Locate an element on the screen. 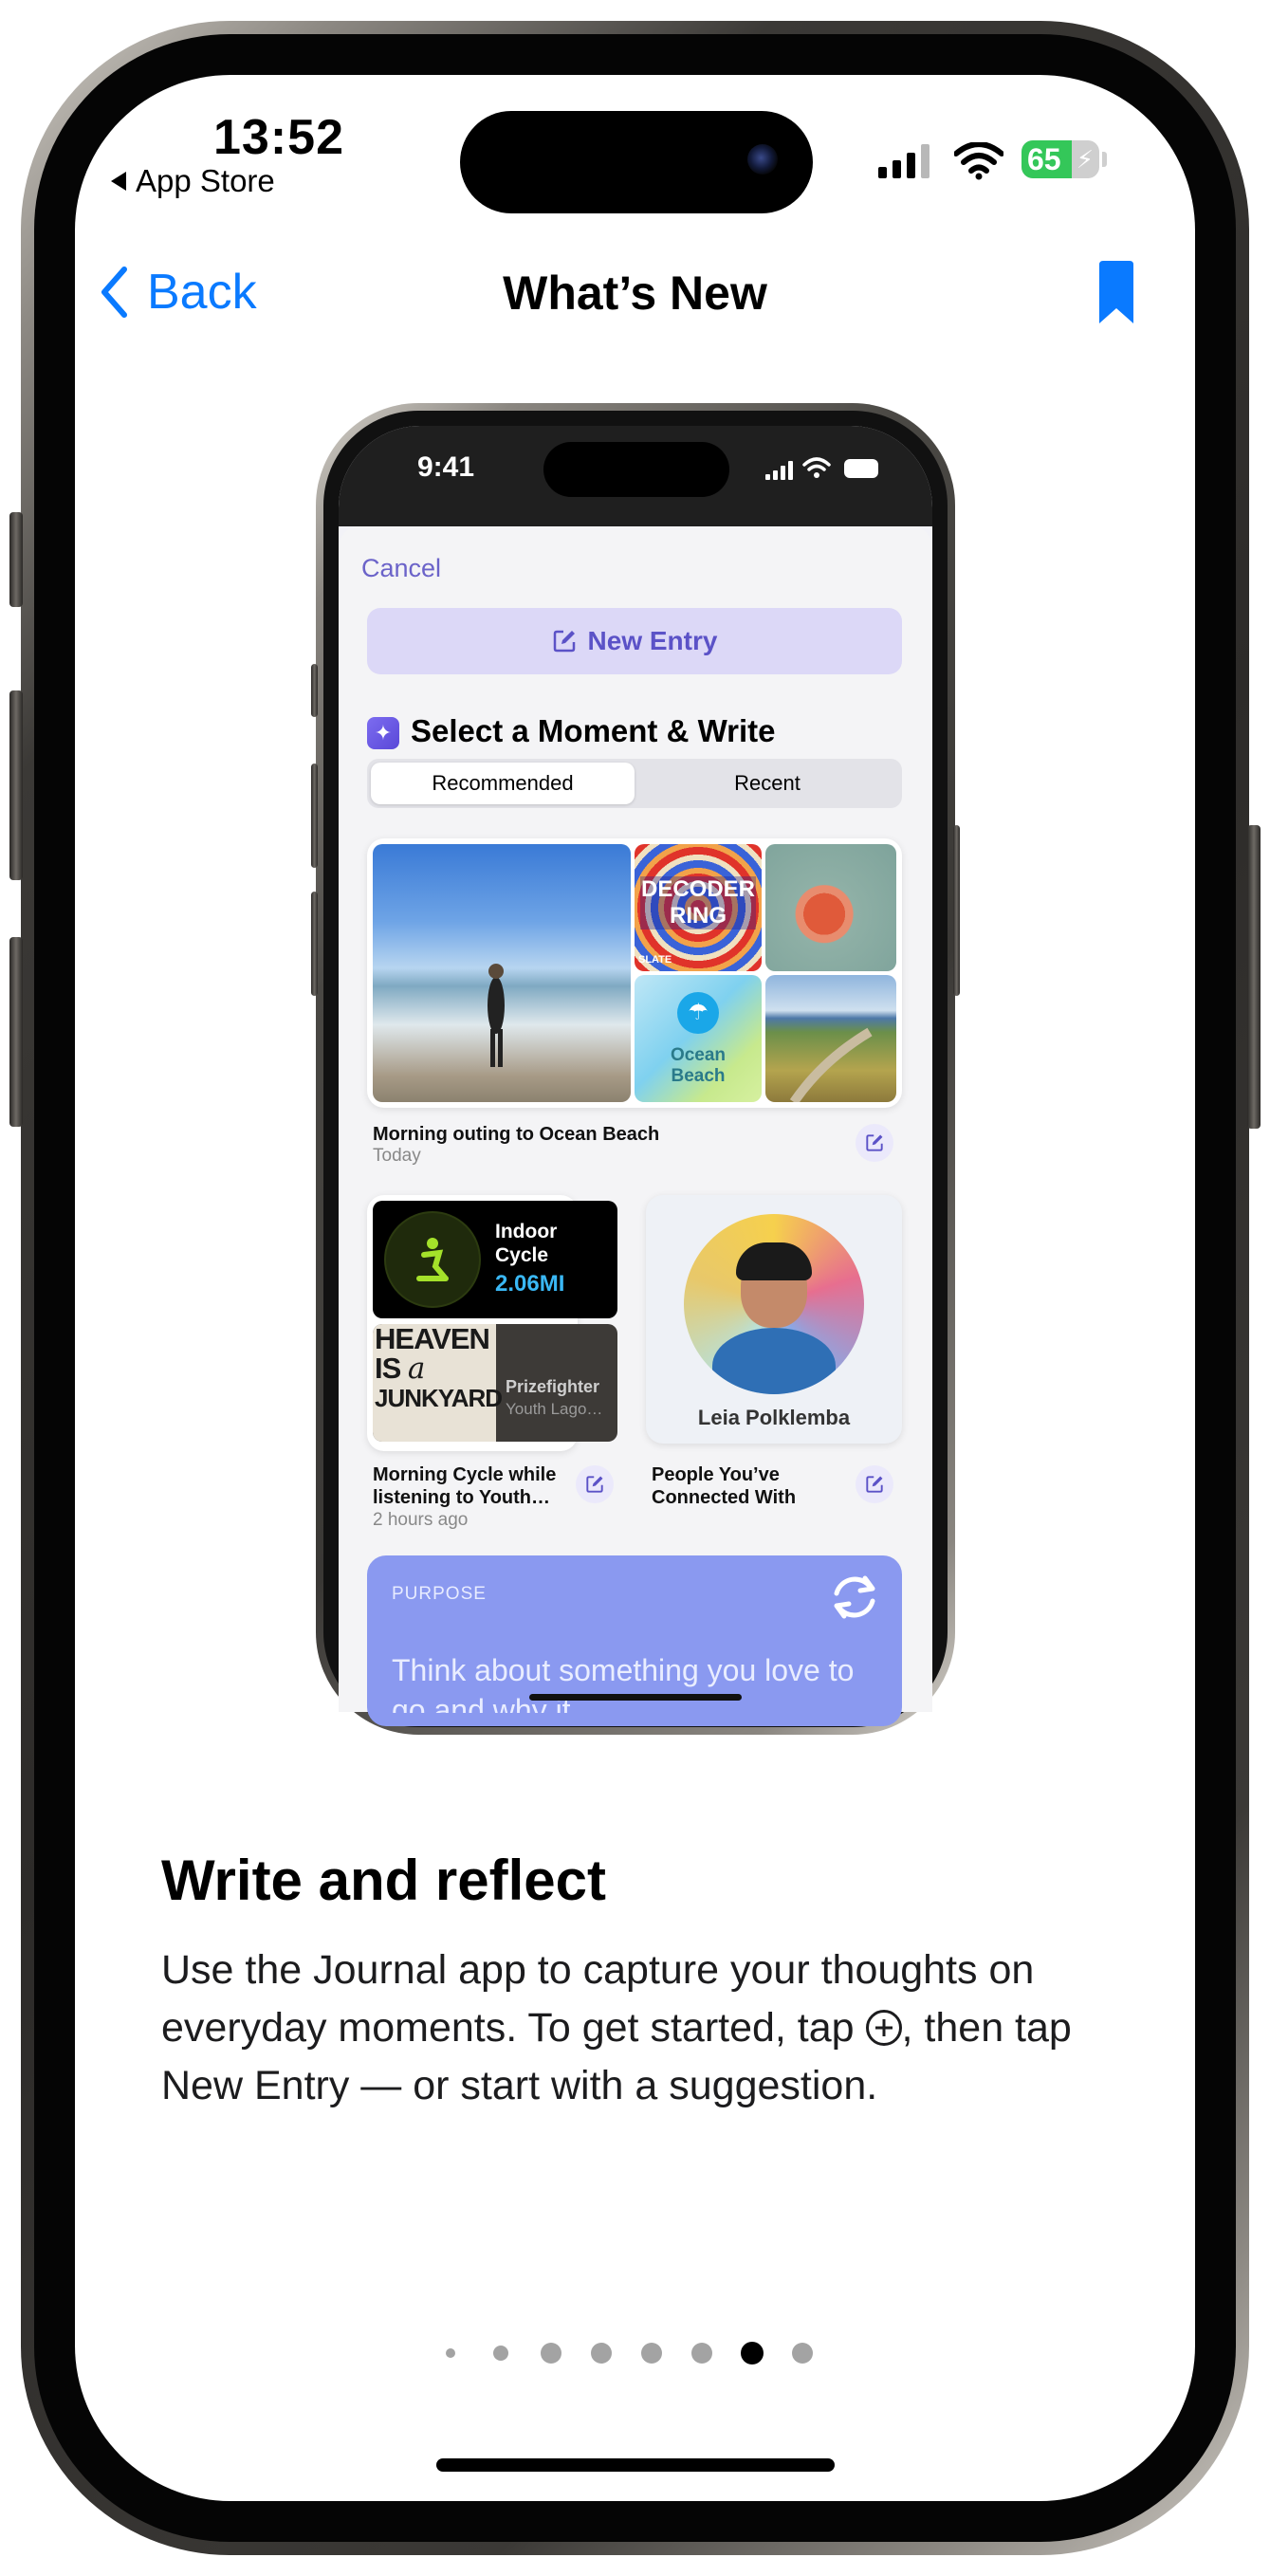  location-line1: Ocean is located at coordinates (698, 1055).